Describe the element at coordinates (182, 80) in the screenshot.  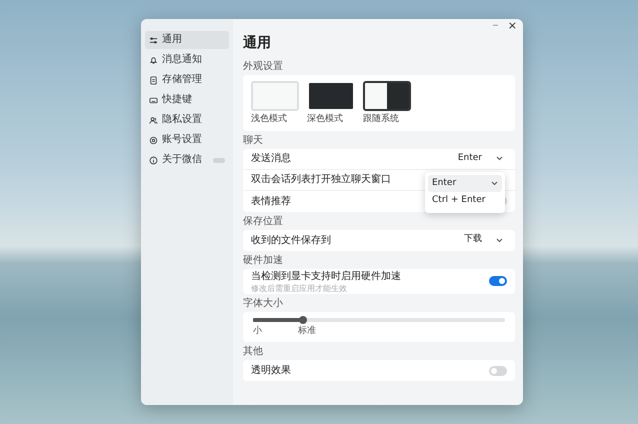
I see `sidebar-label: 存储管理` at that location.